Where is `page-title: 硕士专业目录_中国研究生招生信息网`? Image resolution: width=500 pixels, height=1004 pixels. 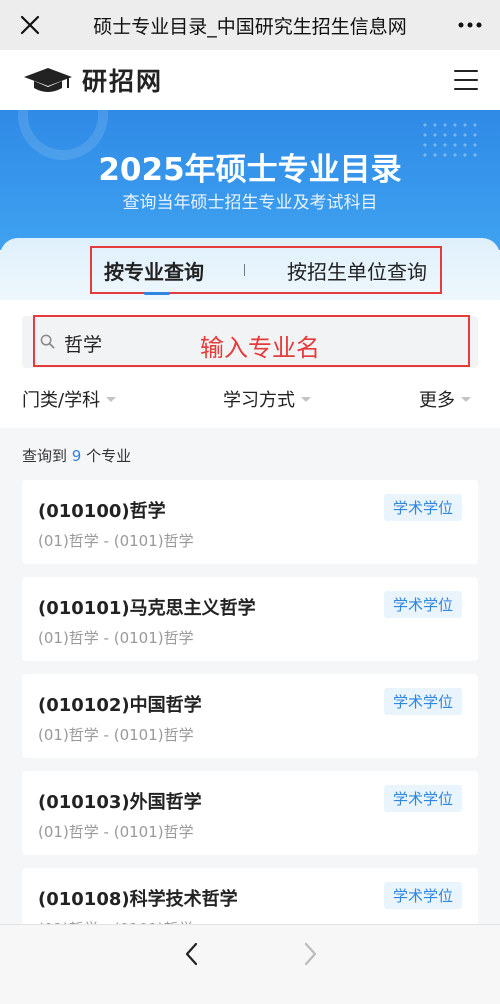 page-title: 硕士专业目录_中国研究生招生信息网 is located at coordinates (250, 26).